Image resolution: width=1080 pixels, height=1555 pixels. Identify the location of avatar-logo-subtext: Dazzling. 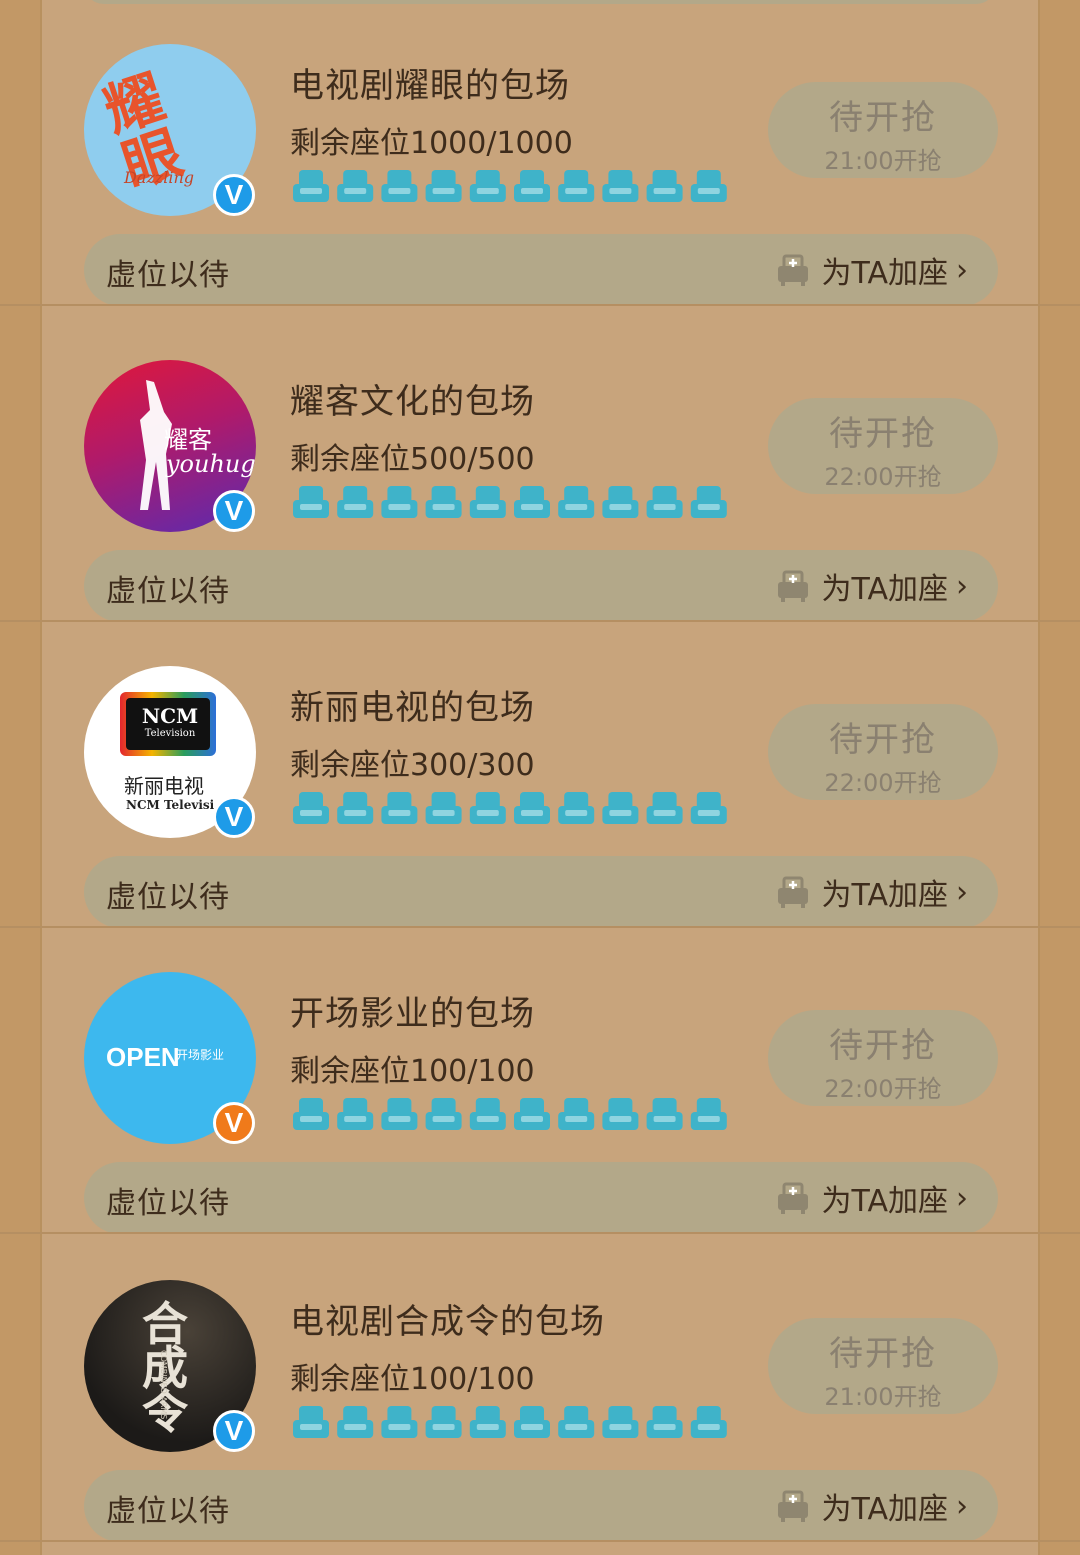
(159, 177).